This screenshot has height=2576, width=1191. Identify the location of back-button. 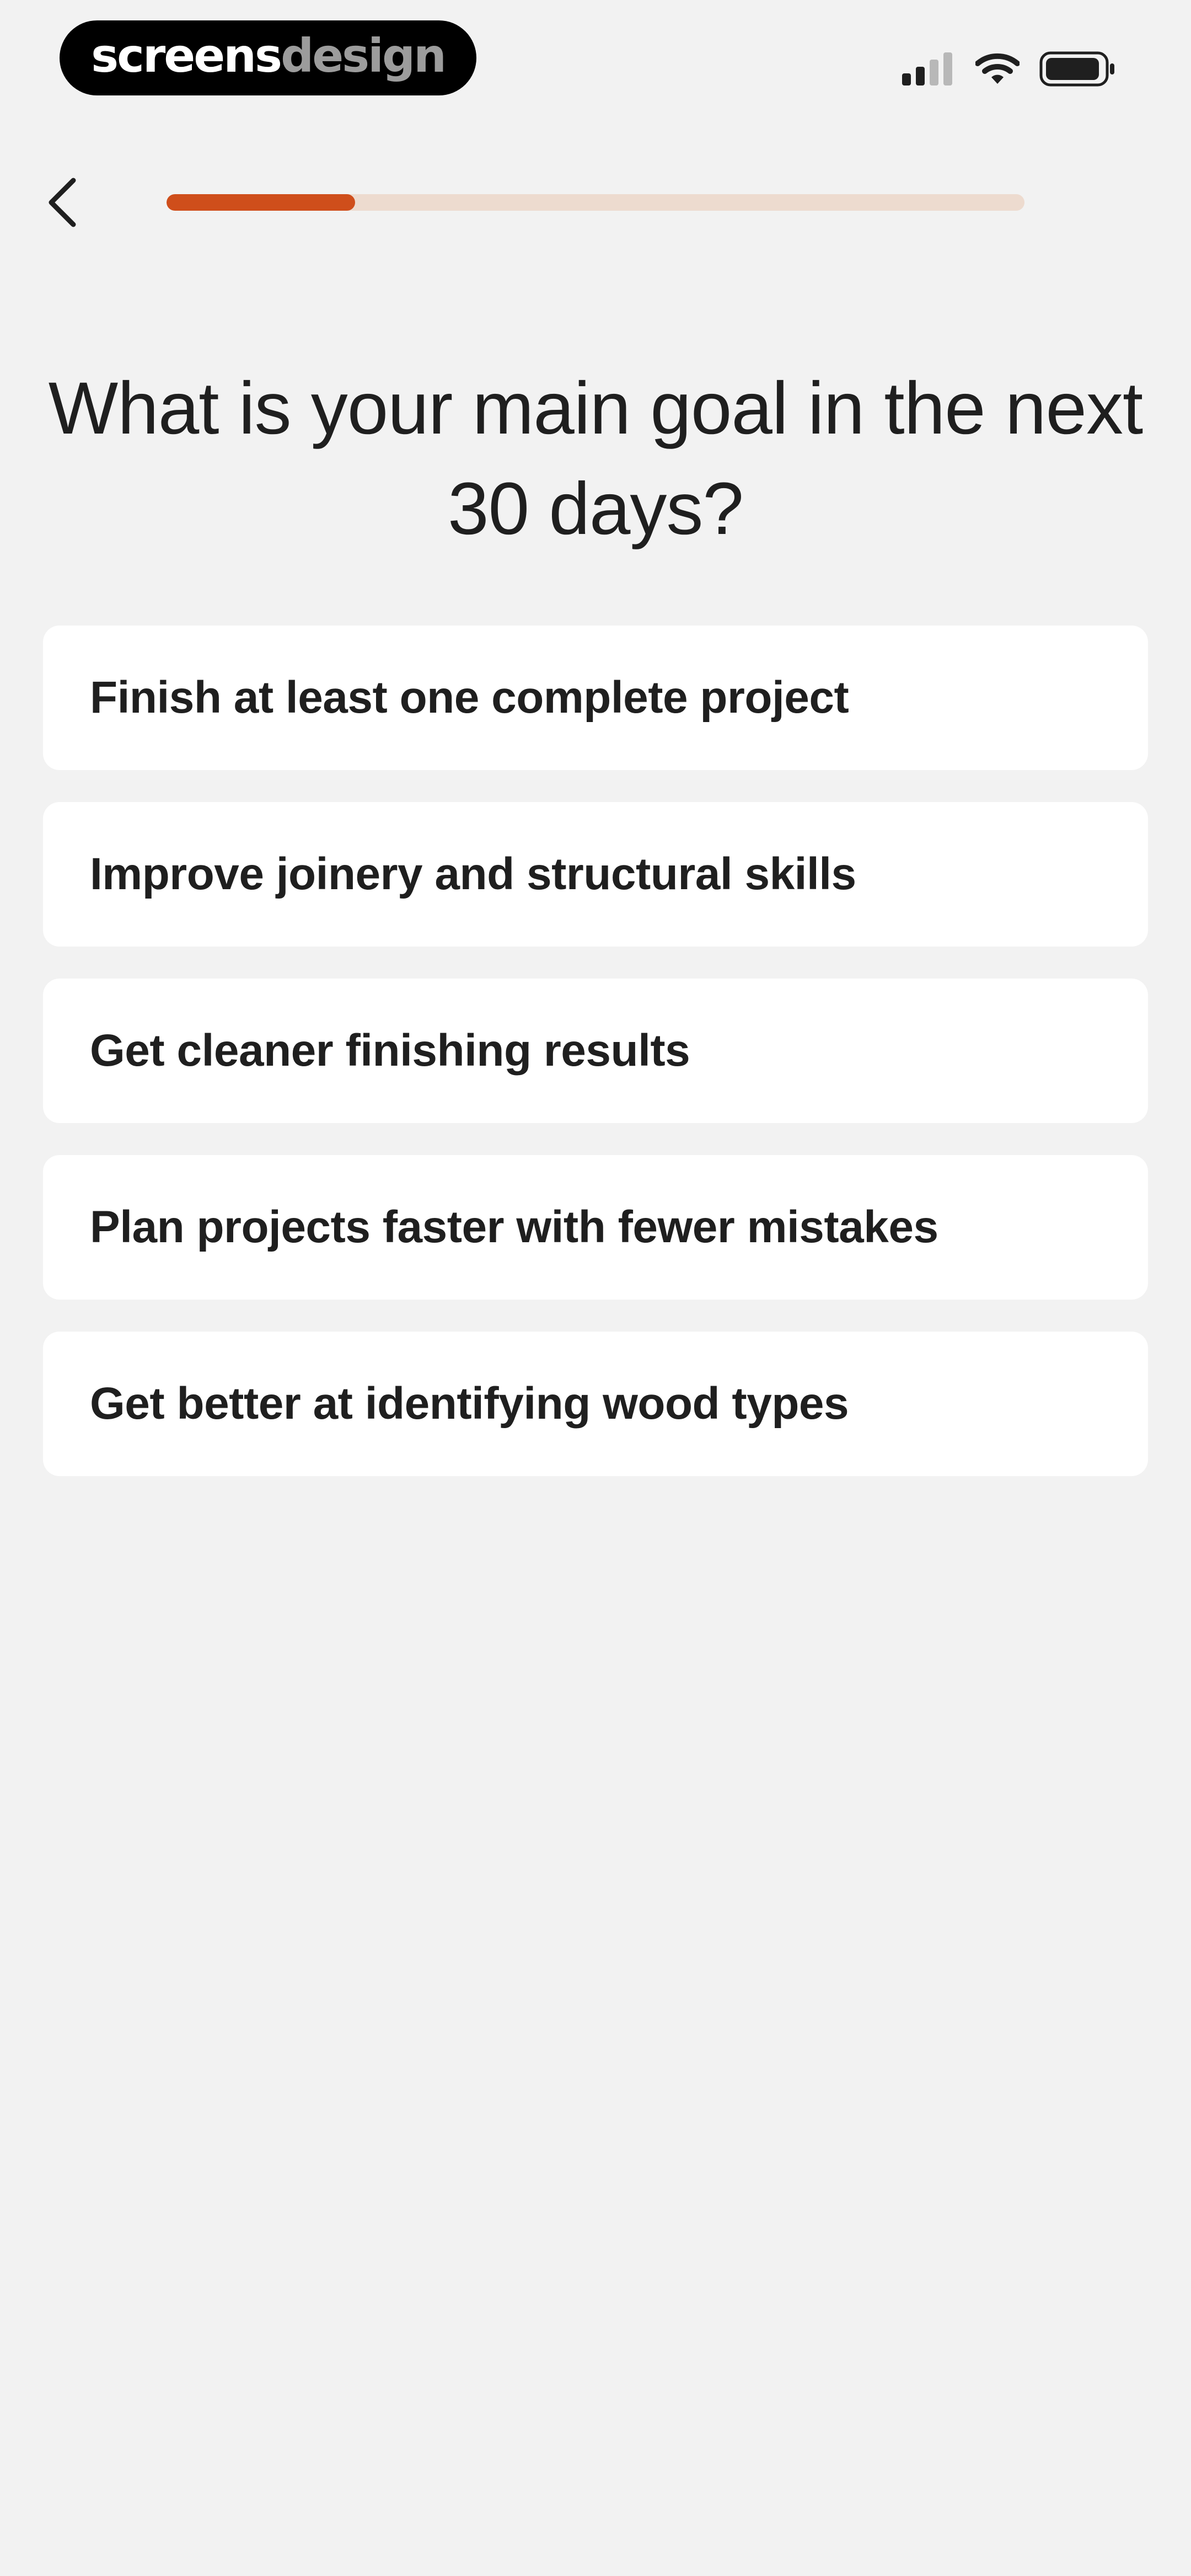
(62, 202).